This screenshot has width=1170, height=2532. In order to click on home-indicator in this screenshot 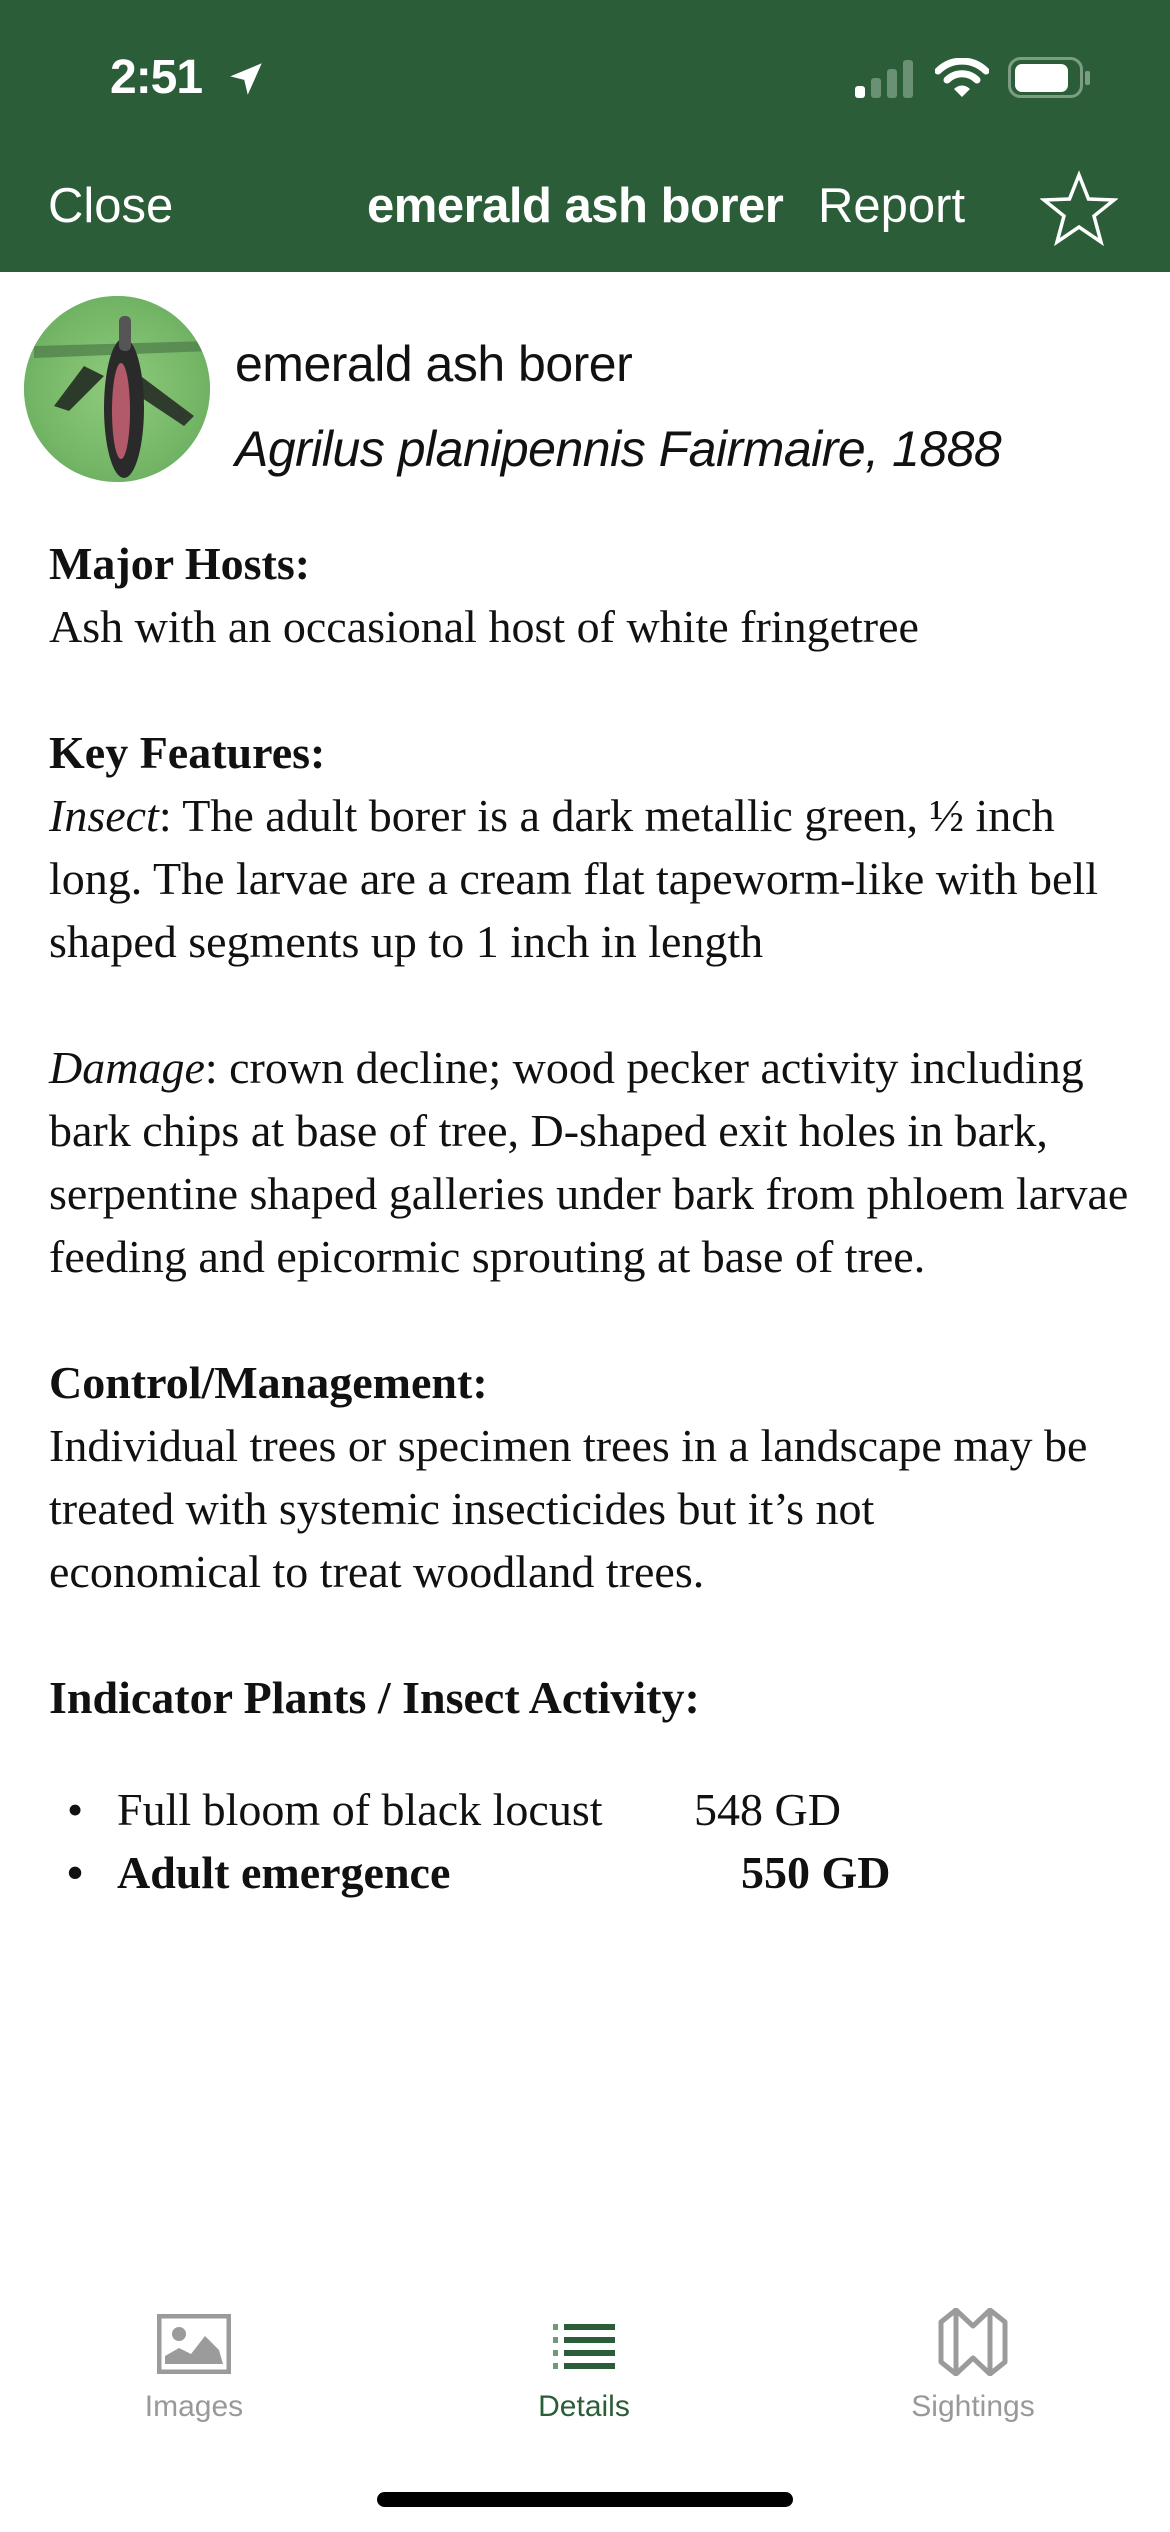, I will do `click(585, 2499)`.